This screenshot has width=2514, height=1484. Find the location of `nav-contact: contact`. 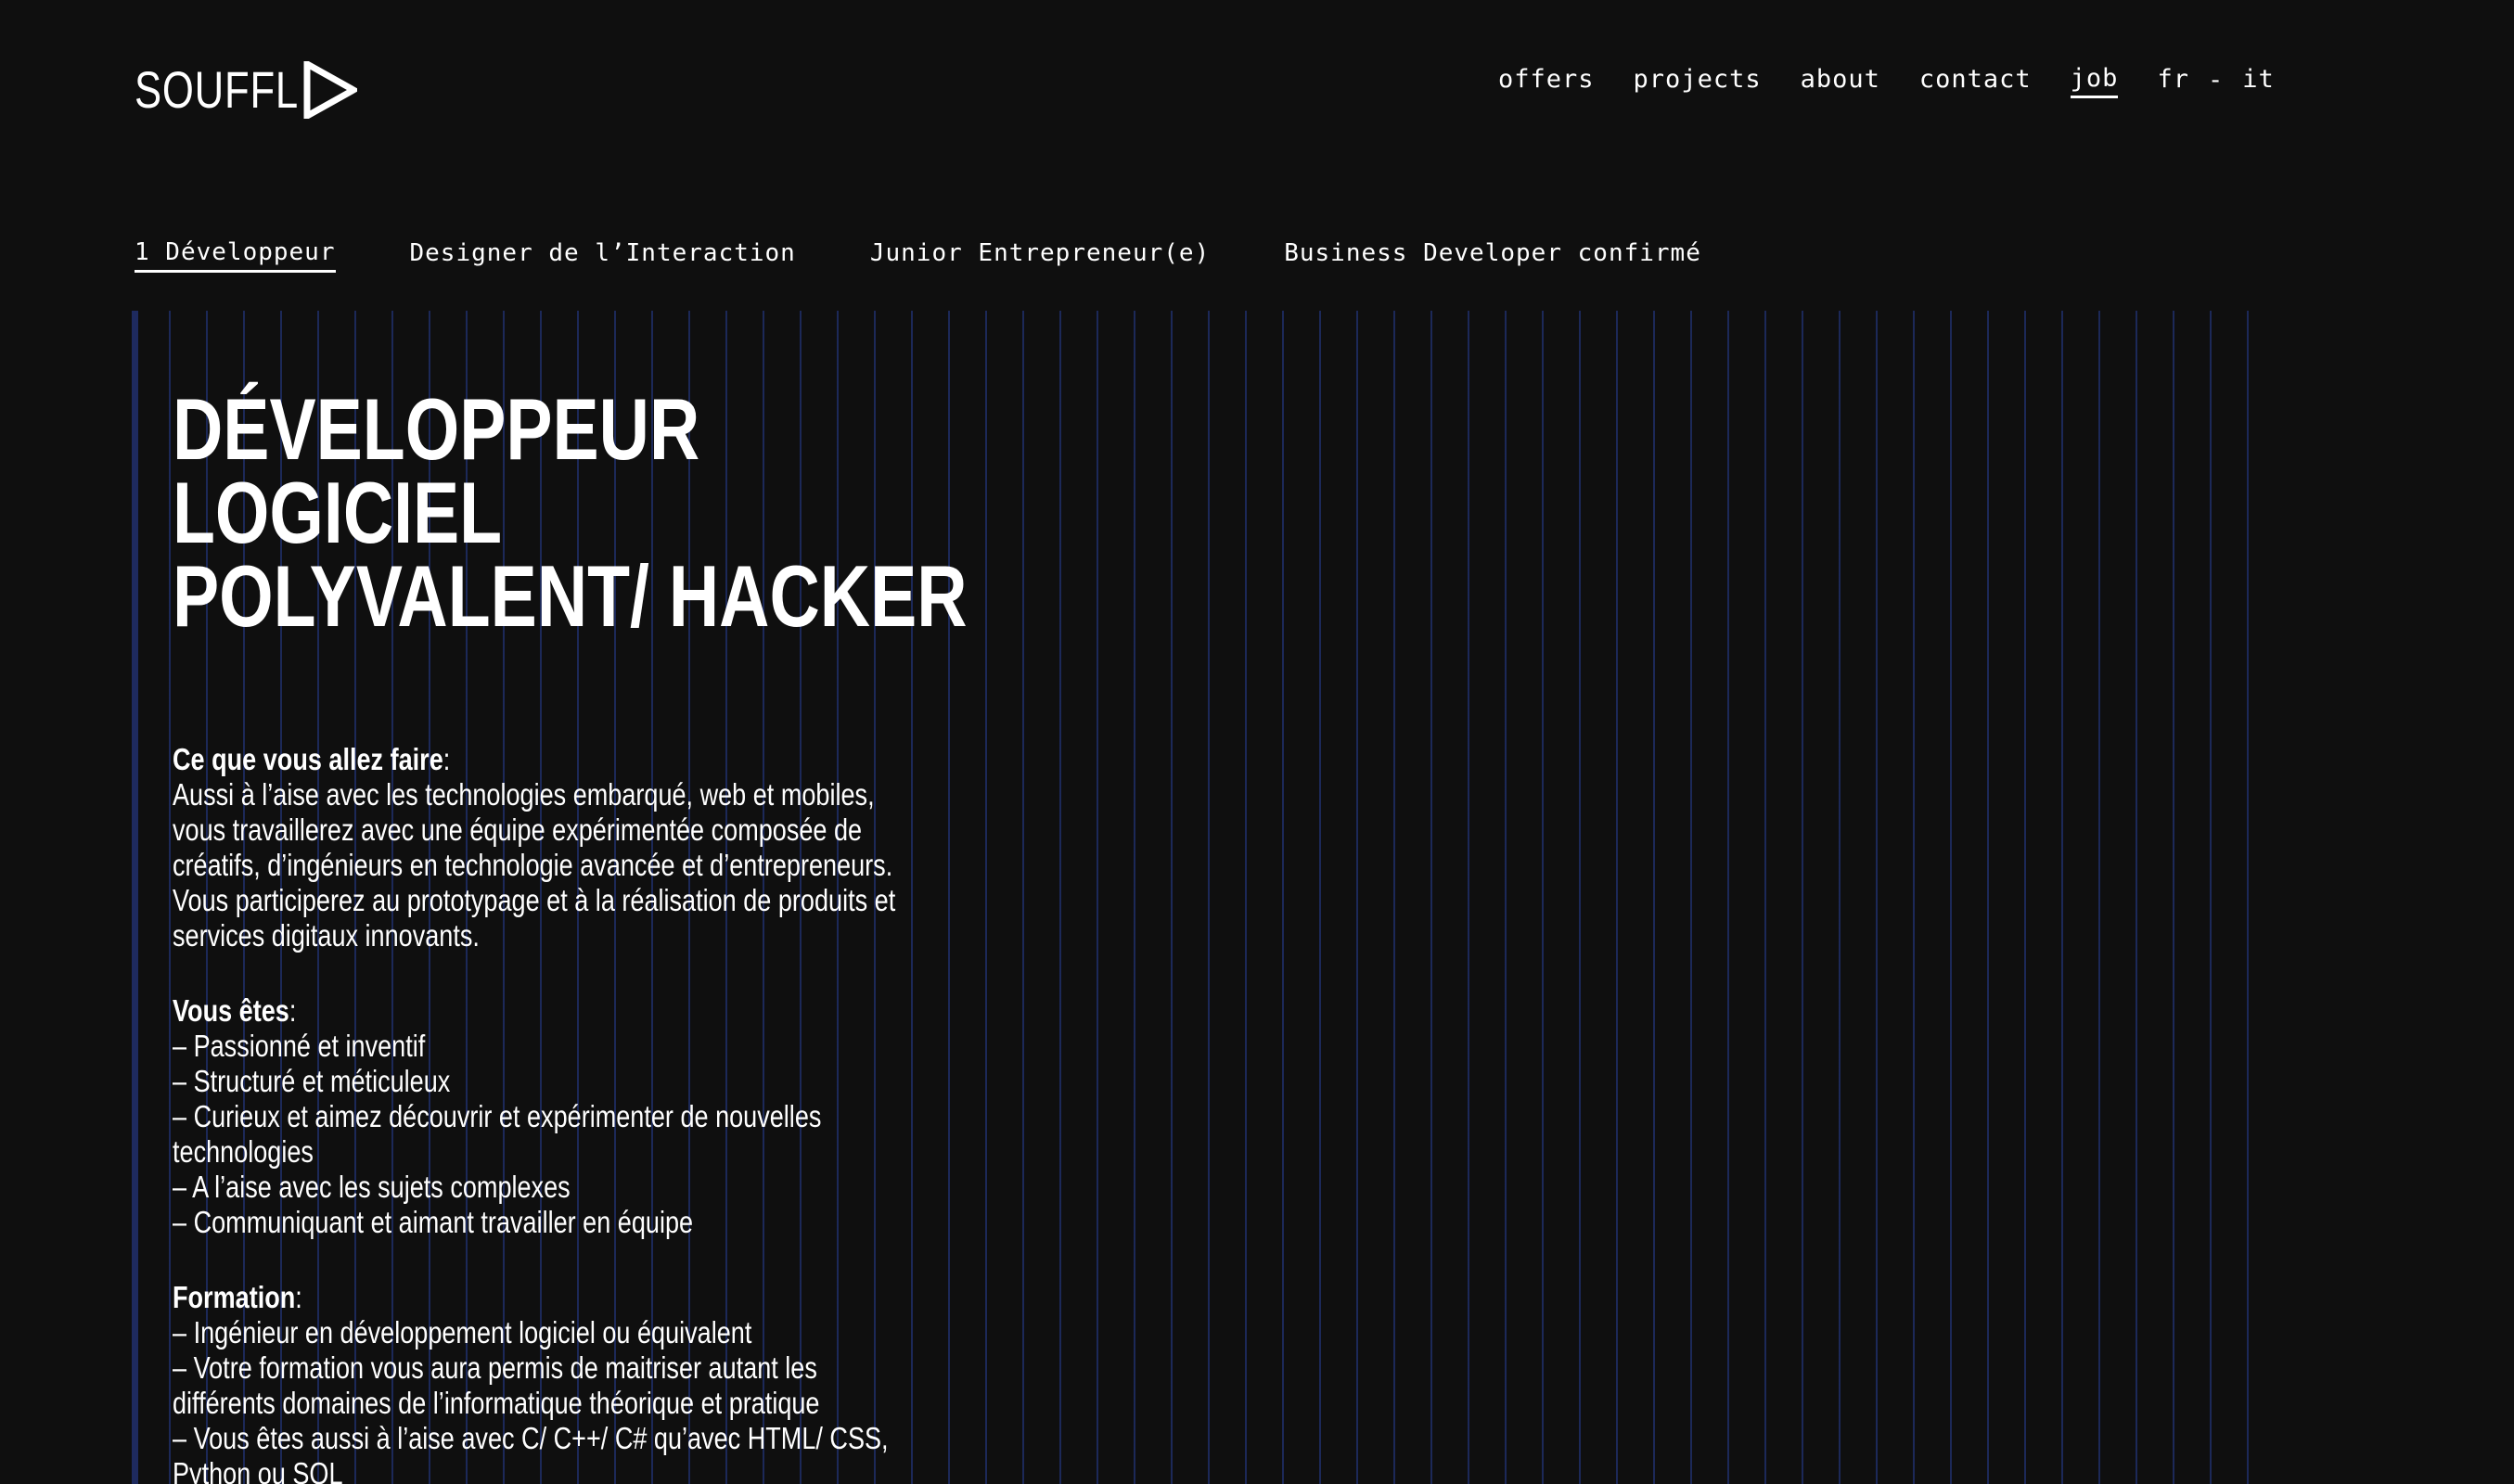

nav-contact: contact is located at coordinates (1975, 79).